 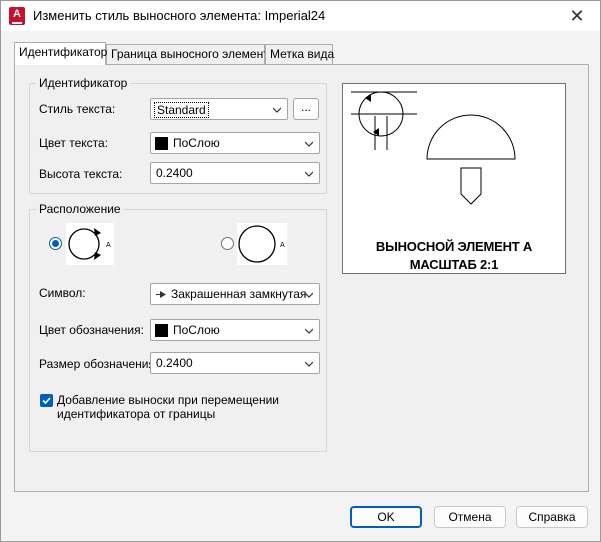 I want to click on option-b-letter: A, so click(x=282, y=245).